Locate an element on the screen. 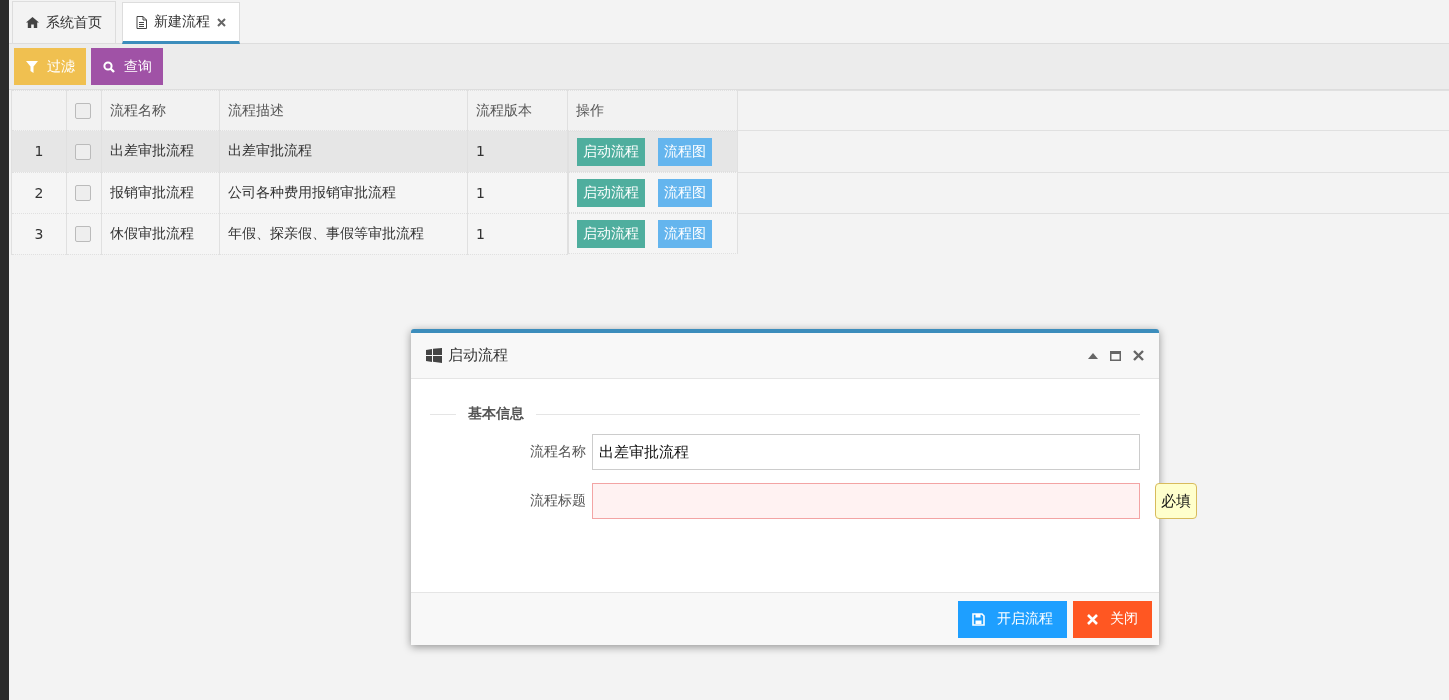 Image resolution: width=1449 pixels, height=700 pixels. home-icon is located at coordinates (32, 22).